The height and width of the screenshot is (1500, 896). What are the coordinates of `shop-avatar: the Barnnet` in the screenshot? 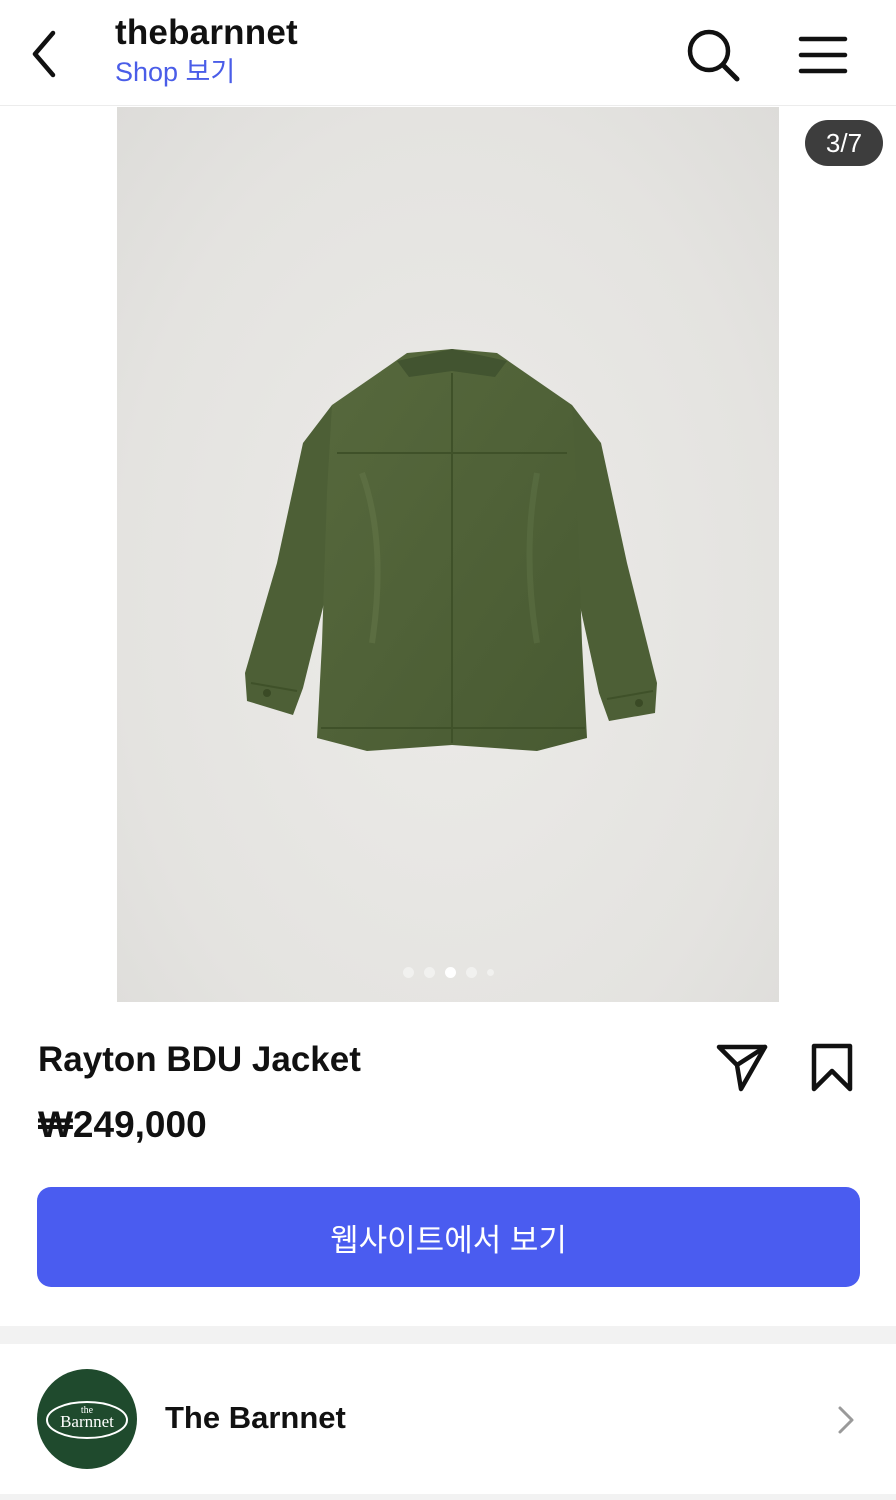 It's located at (87, 1419).